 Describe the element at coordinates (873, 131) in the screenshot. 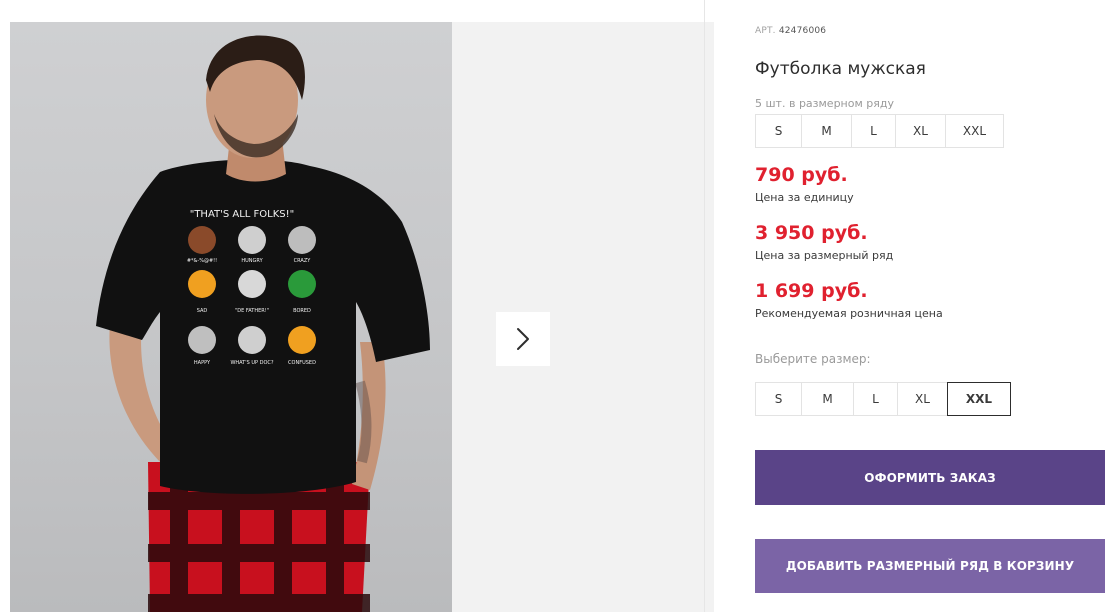

I see `pack-size-l: L` at that location.